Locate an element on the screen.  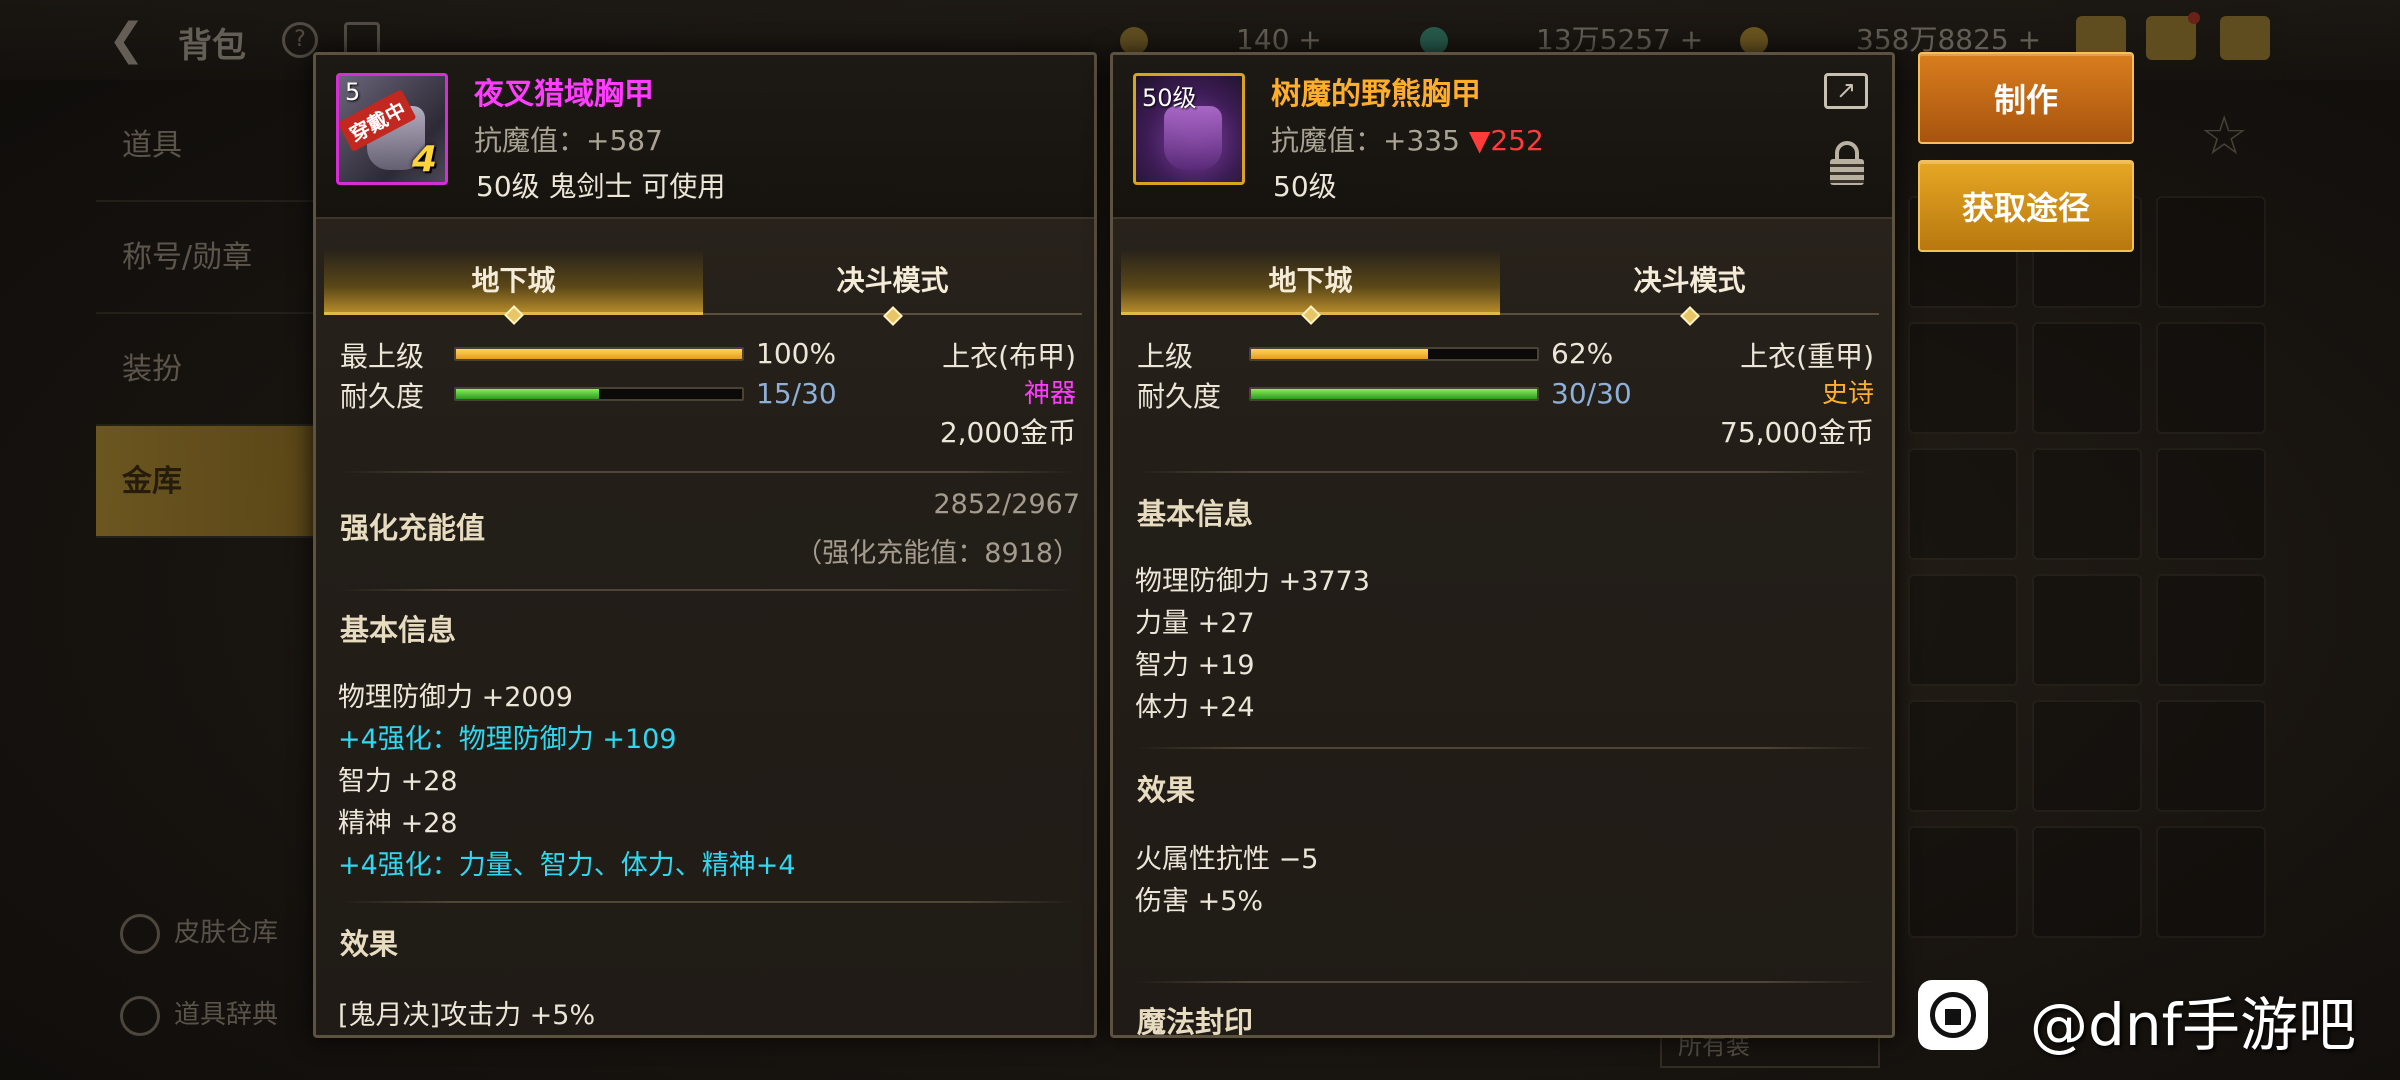
stat-line: 力量 +27 is located at coordinates (1195, 623).